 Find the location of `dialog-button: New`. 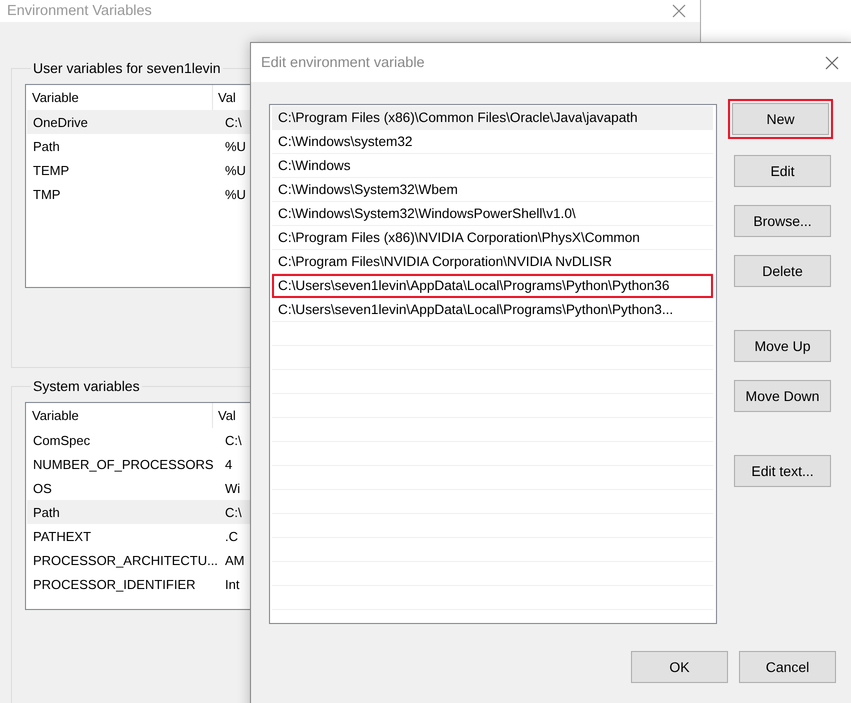

dialog-button: New is located at coordinates (780, 119).